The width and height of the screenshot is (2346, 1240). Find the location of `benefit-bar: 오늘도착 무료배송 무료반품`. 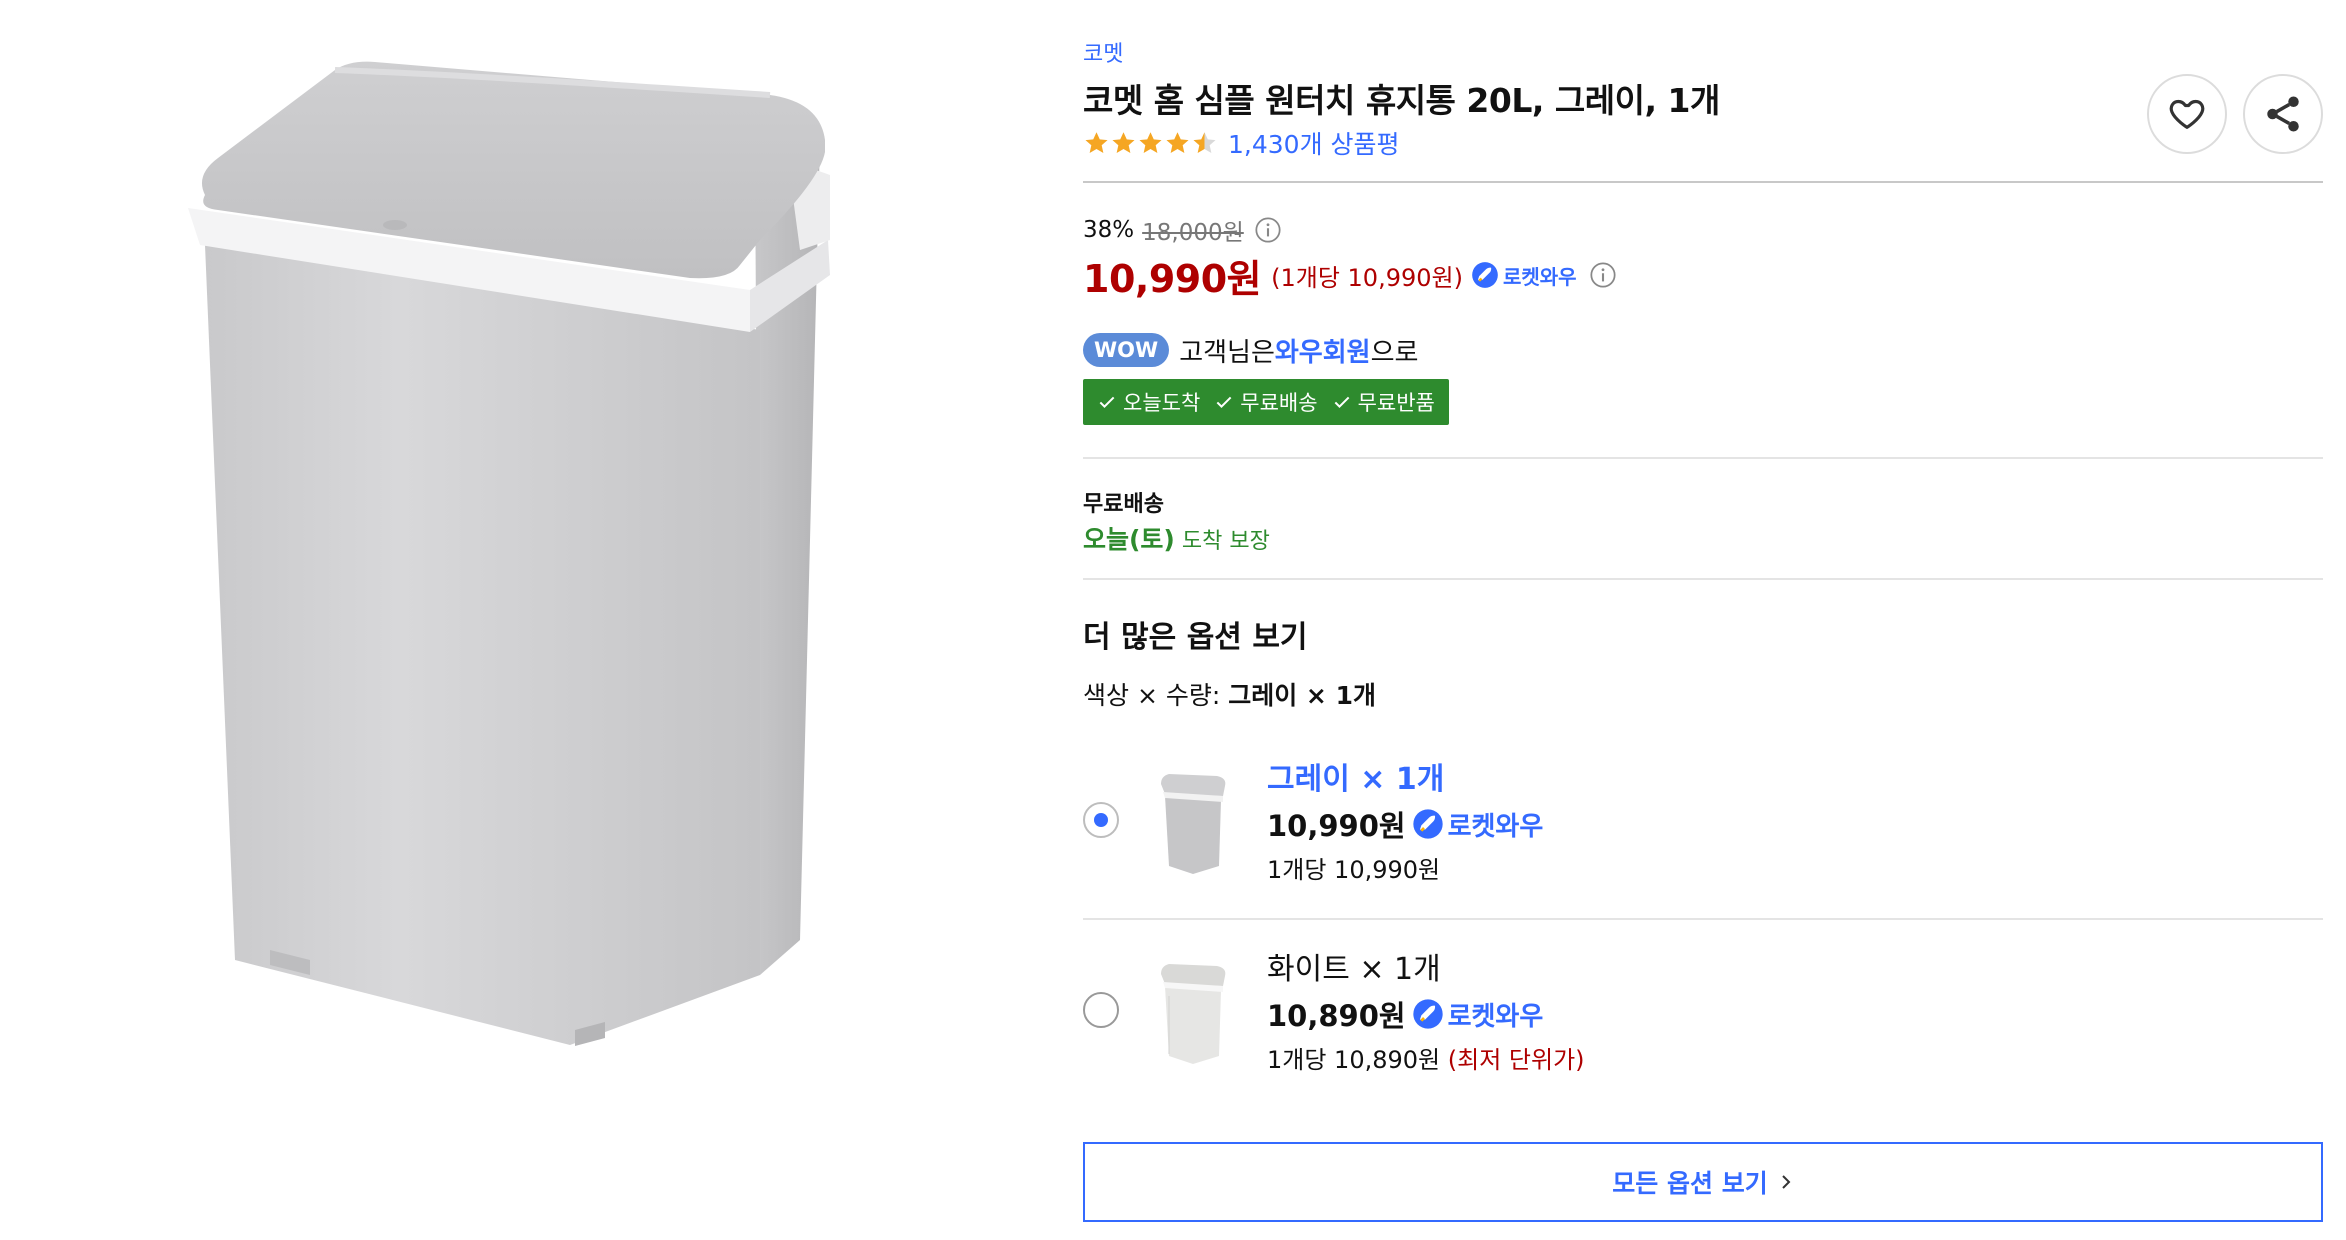

benefit-bar: 오늘도착 무료배송 무료반품 is located at coordinates (1266, 402).